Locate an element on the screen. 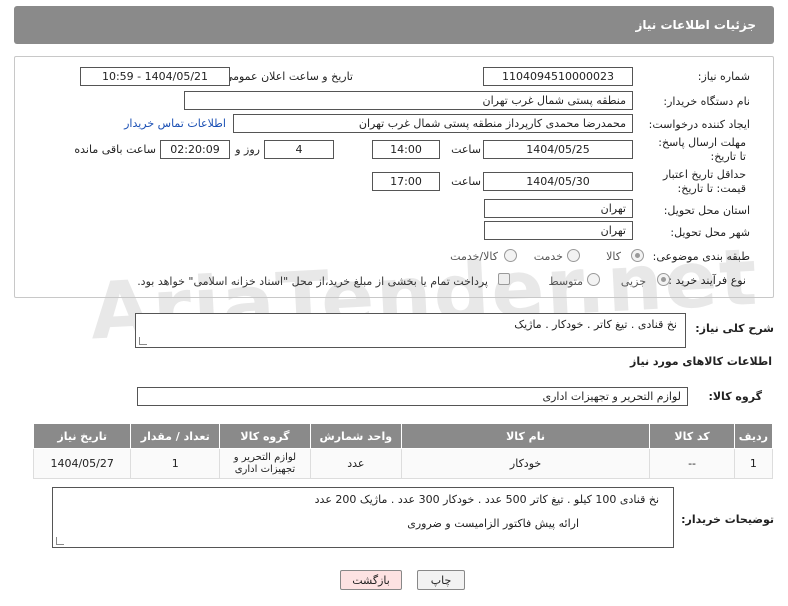 Image resolution: width=788 pixels, height=606 pixels. page-title: جزئیات اطلاعات نیاز is located at coordinates (695, 25).